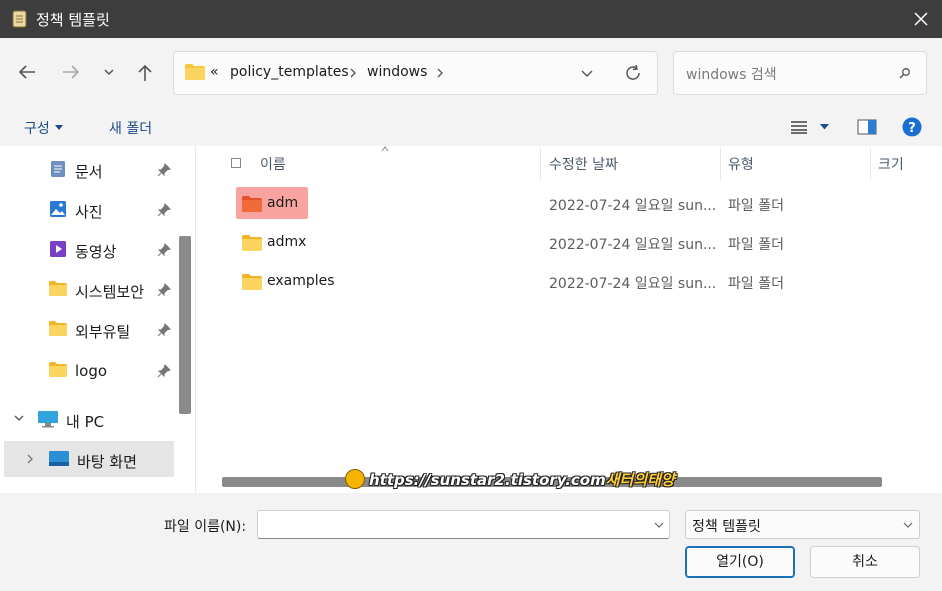 The image size is (942, 591). I want to click on address-bar: « policy_templates windows, so click(415, 73).